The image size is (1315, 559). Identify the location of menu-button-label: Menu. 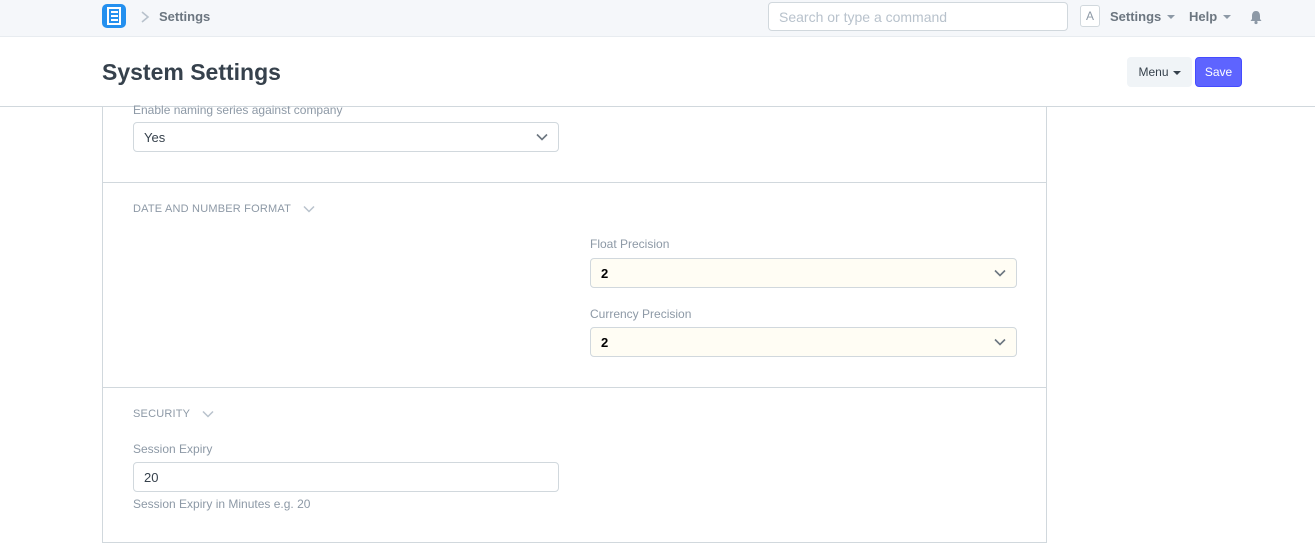
(1153, 72).